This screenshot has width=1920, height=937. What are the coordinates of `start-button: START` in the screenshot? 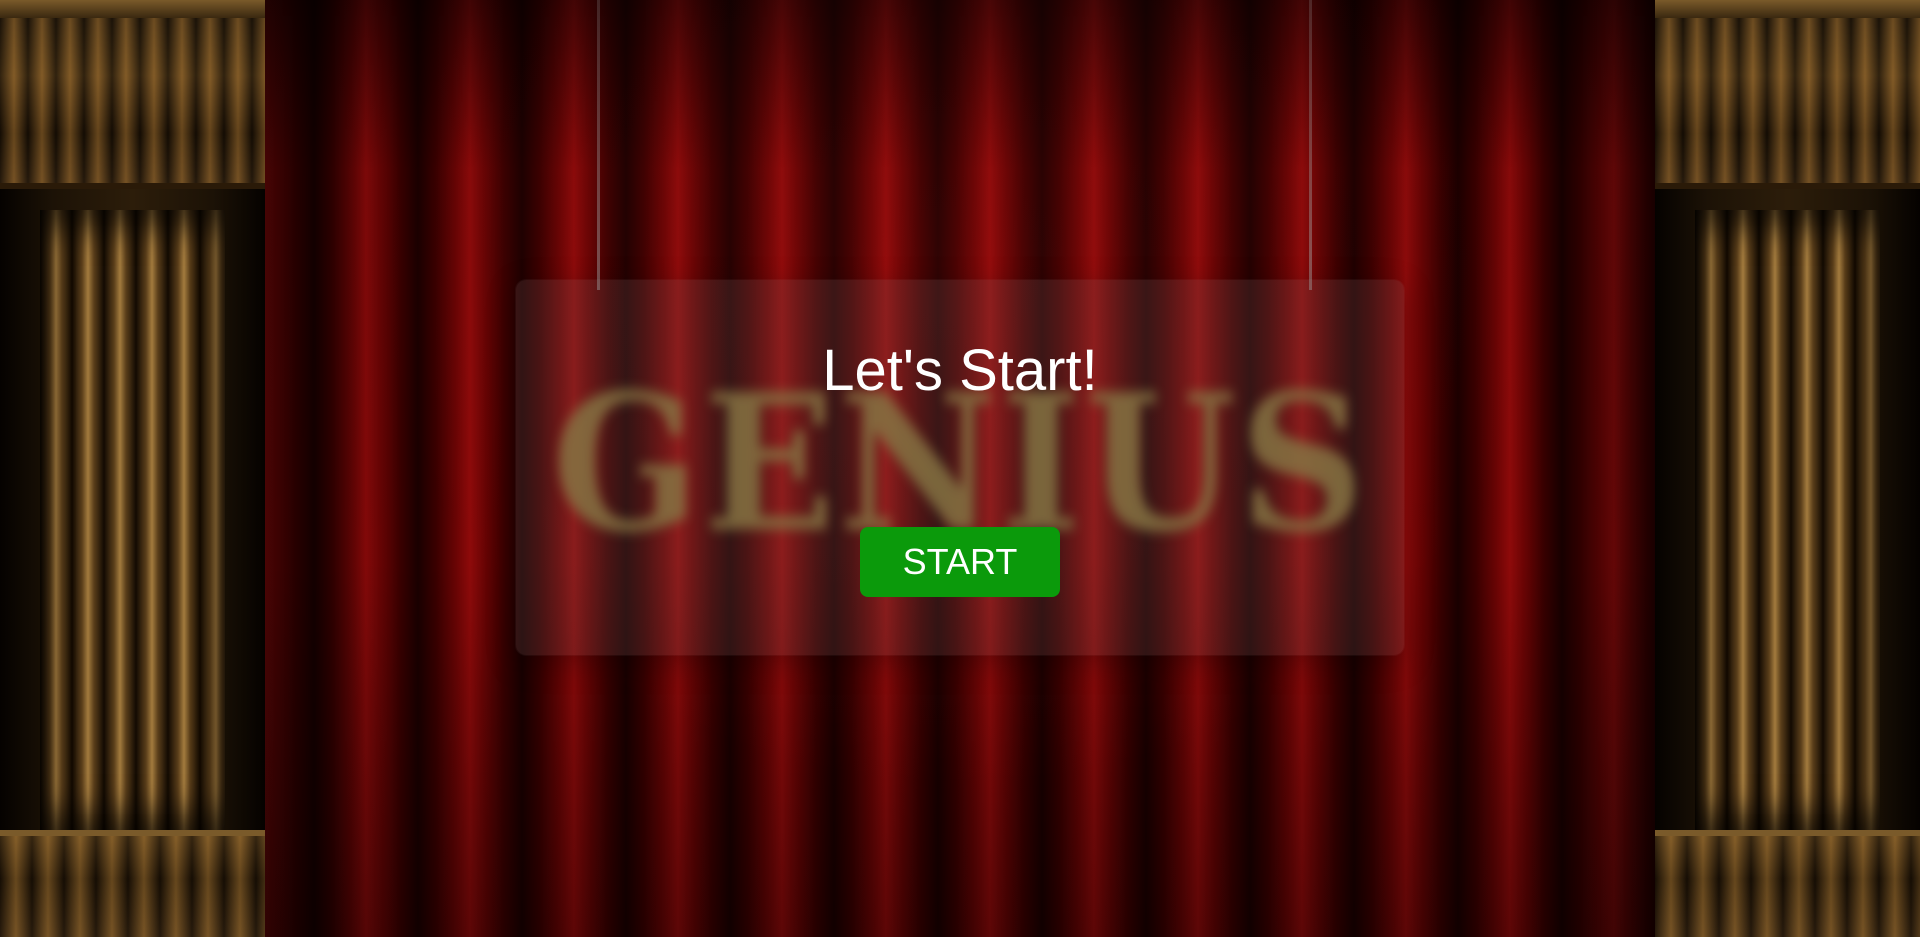 It's located at (960, 562).